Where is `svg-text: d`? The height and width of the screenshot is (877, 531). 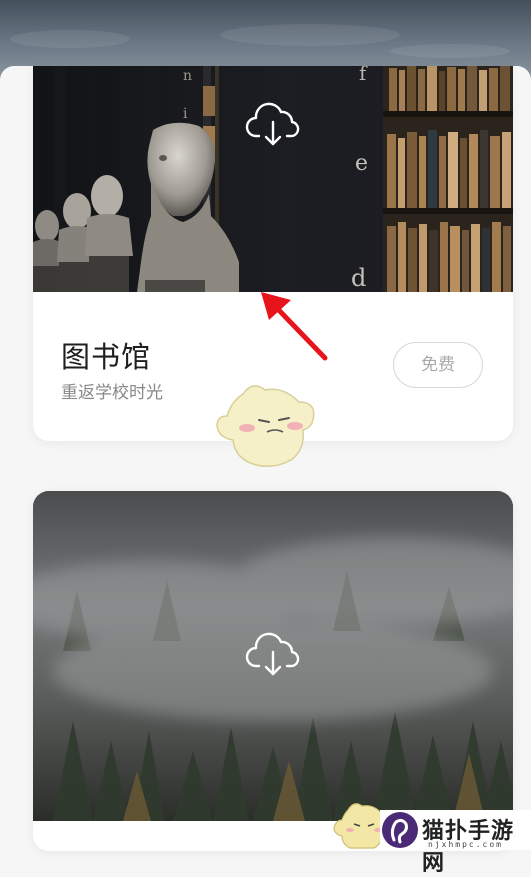 svg-text: d is located at coordinates (358, 278).